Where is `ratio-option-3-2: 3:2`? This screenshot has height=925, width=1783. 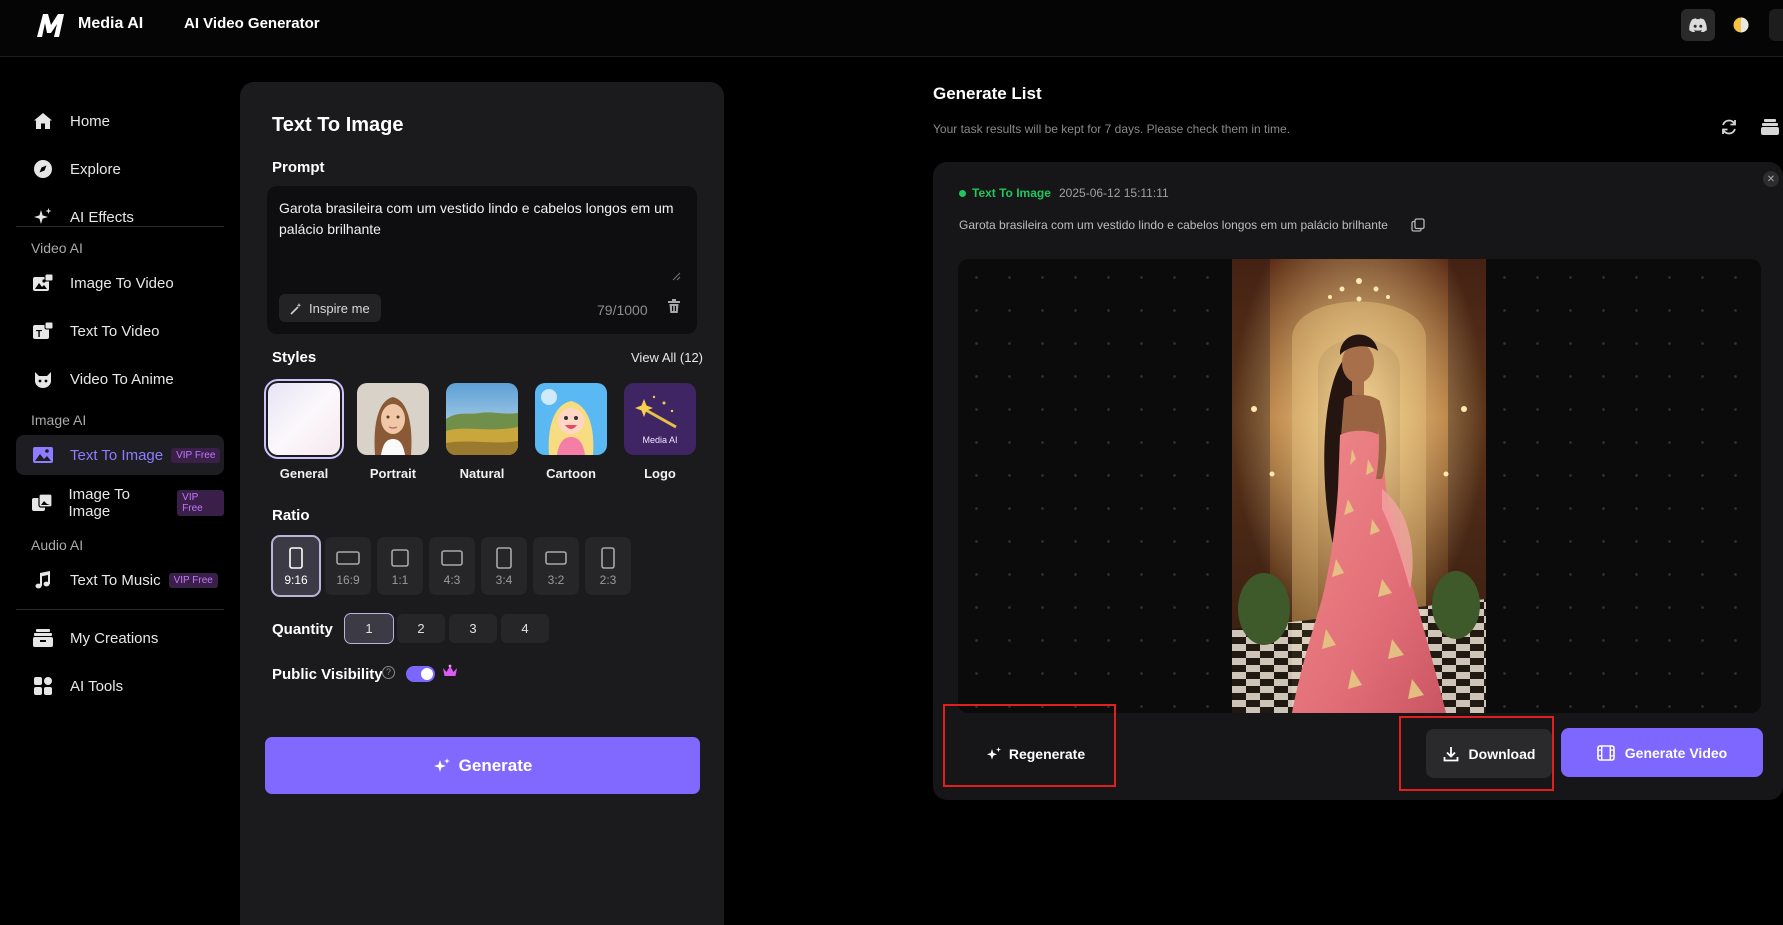
ratio-option-3-2: 3:2 is located at coordinates (556, 566).